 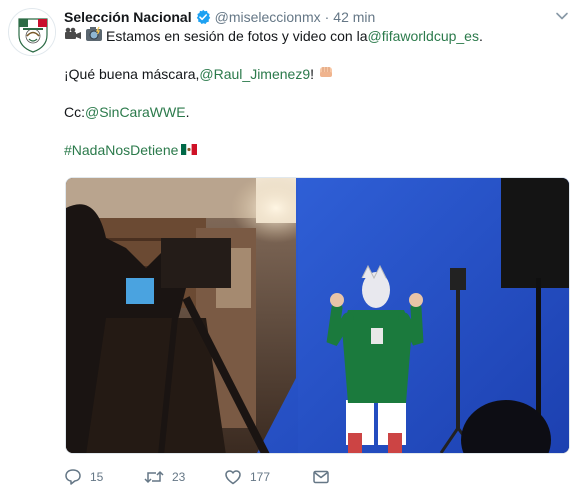 I want to click on tweet-text-segment: Cc:, so click(x=74, y=112).